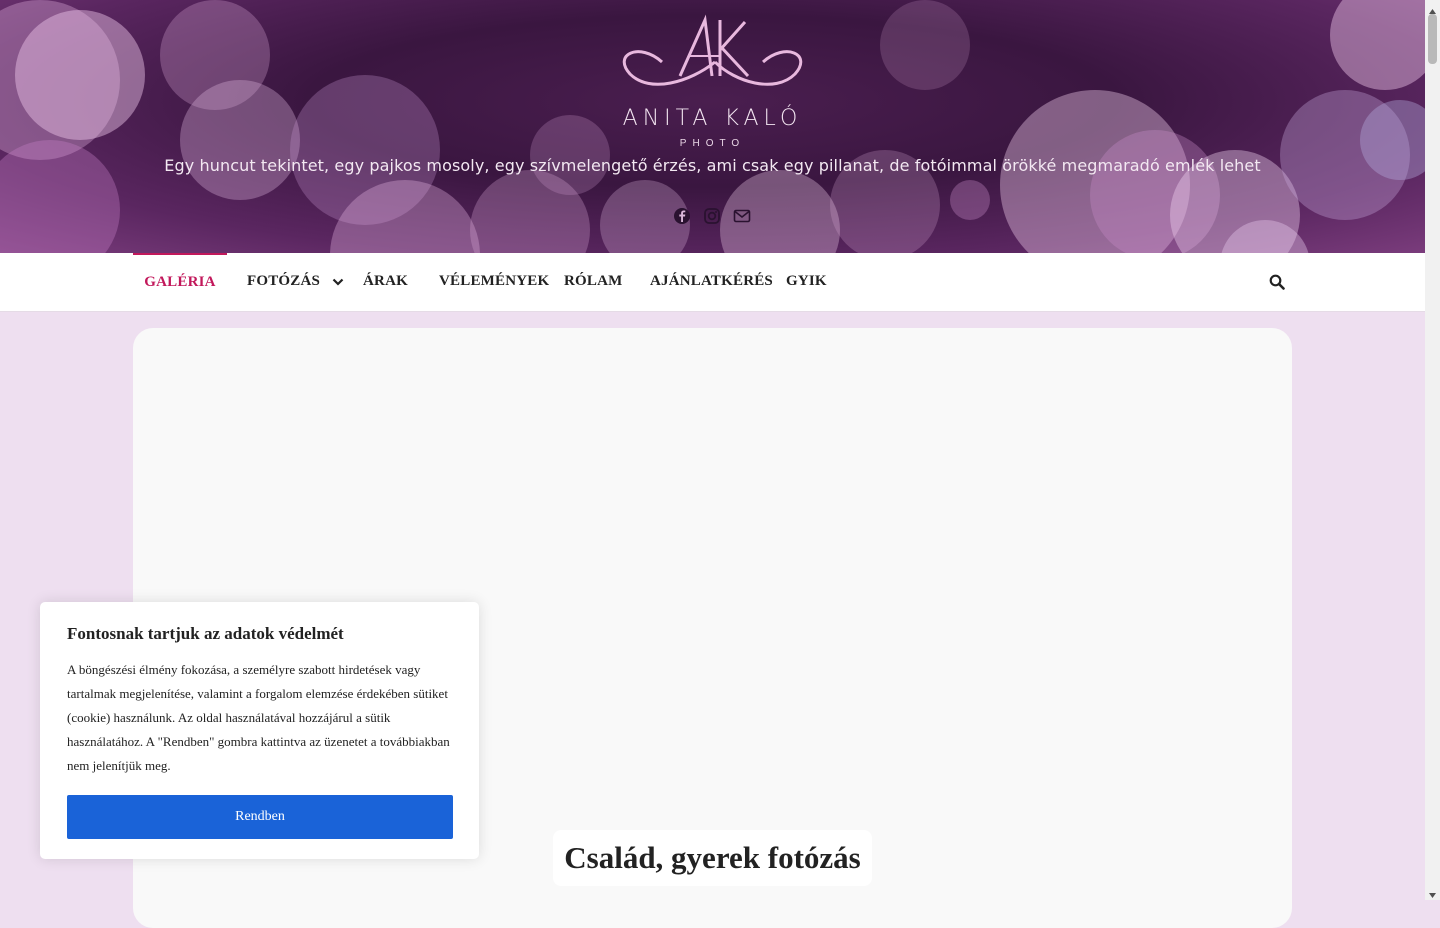  Describe the element at coordinates (1432, 39) in the screenshot. I see `scrollbar-thumb` at that location.